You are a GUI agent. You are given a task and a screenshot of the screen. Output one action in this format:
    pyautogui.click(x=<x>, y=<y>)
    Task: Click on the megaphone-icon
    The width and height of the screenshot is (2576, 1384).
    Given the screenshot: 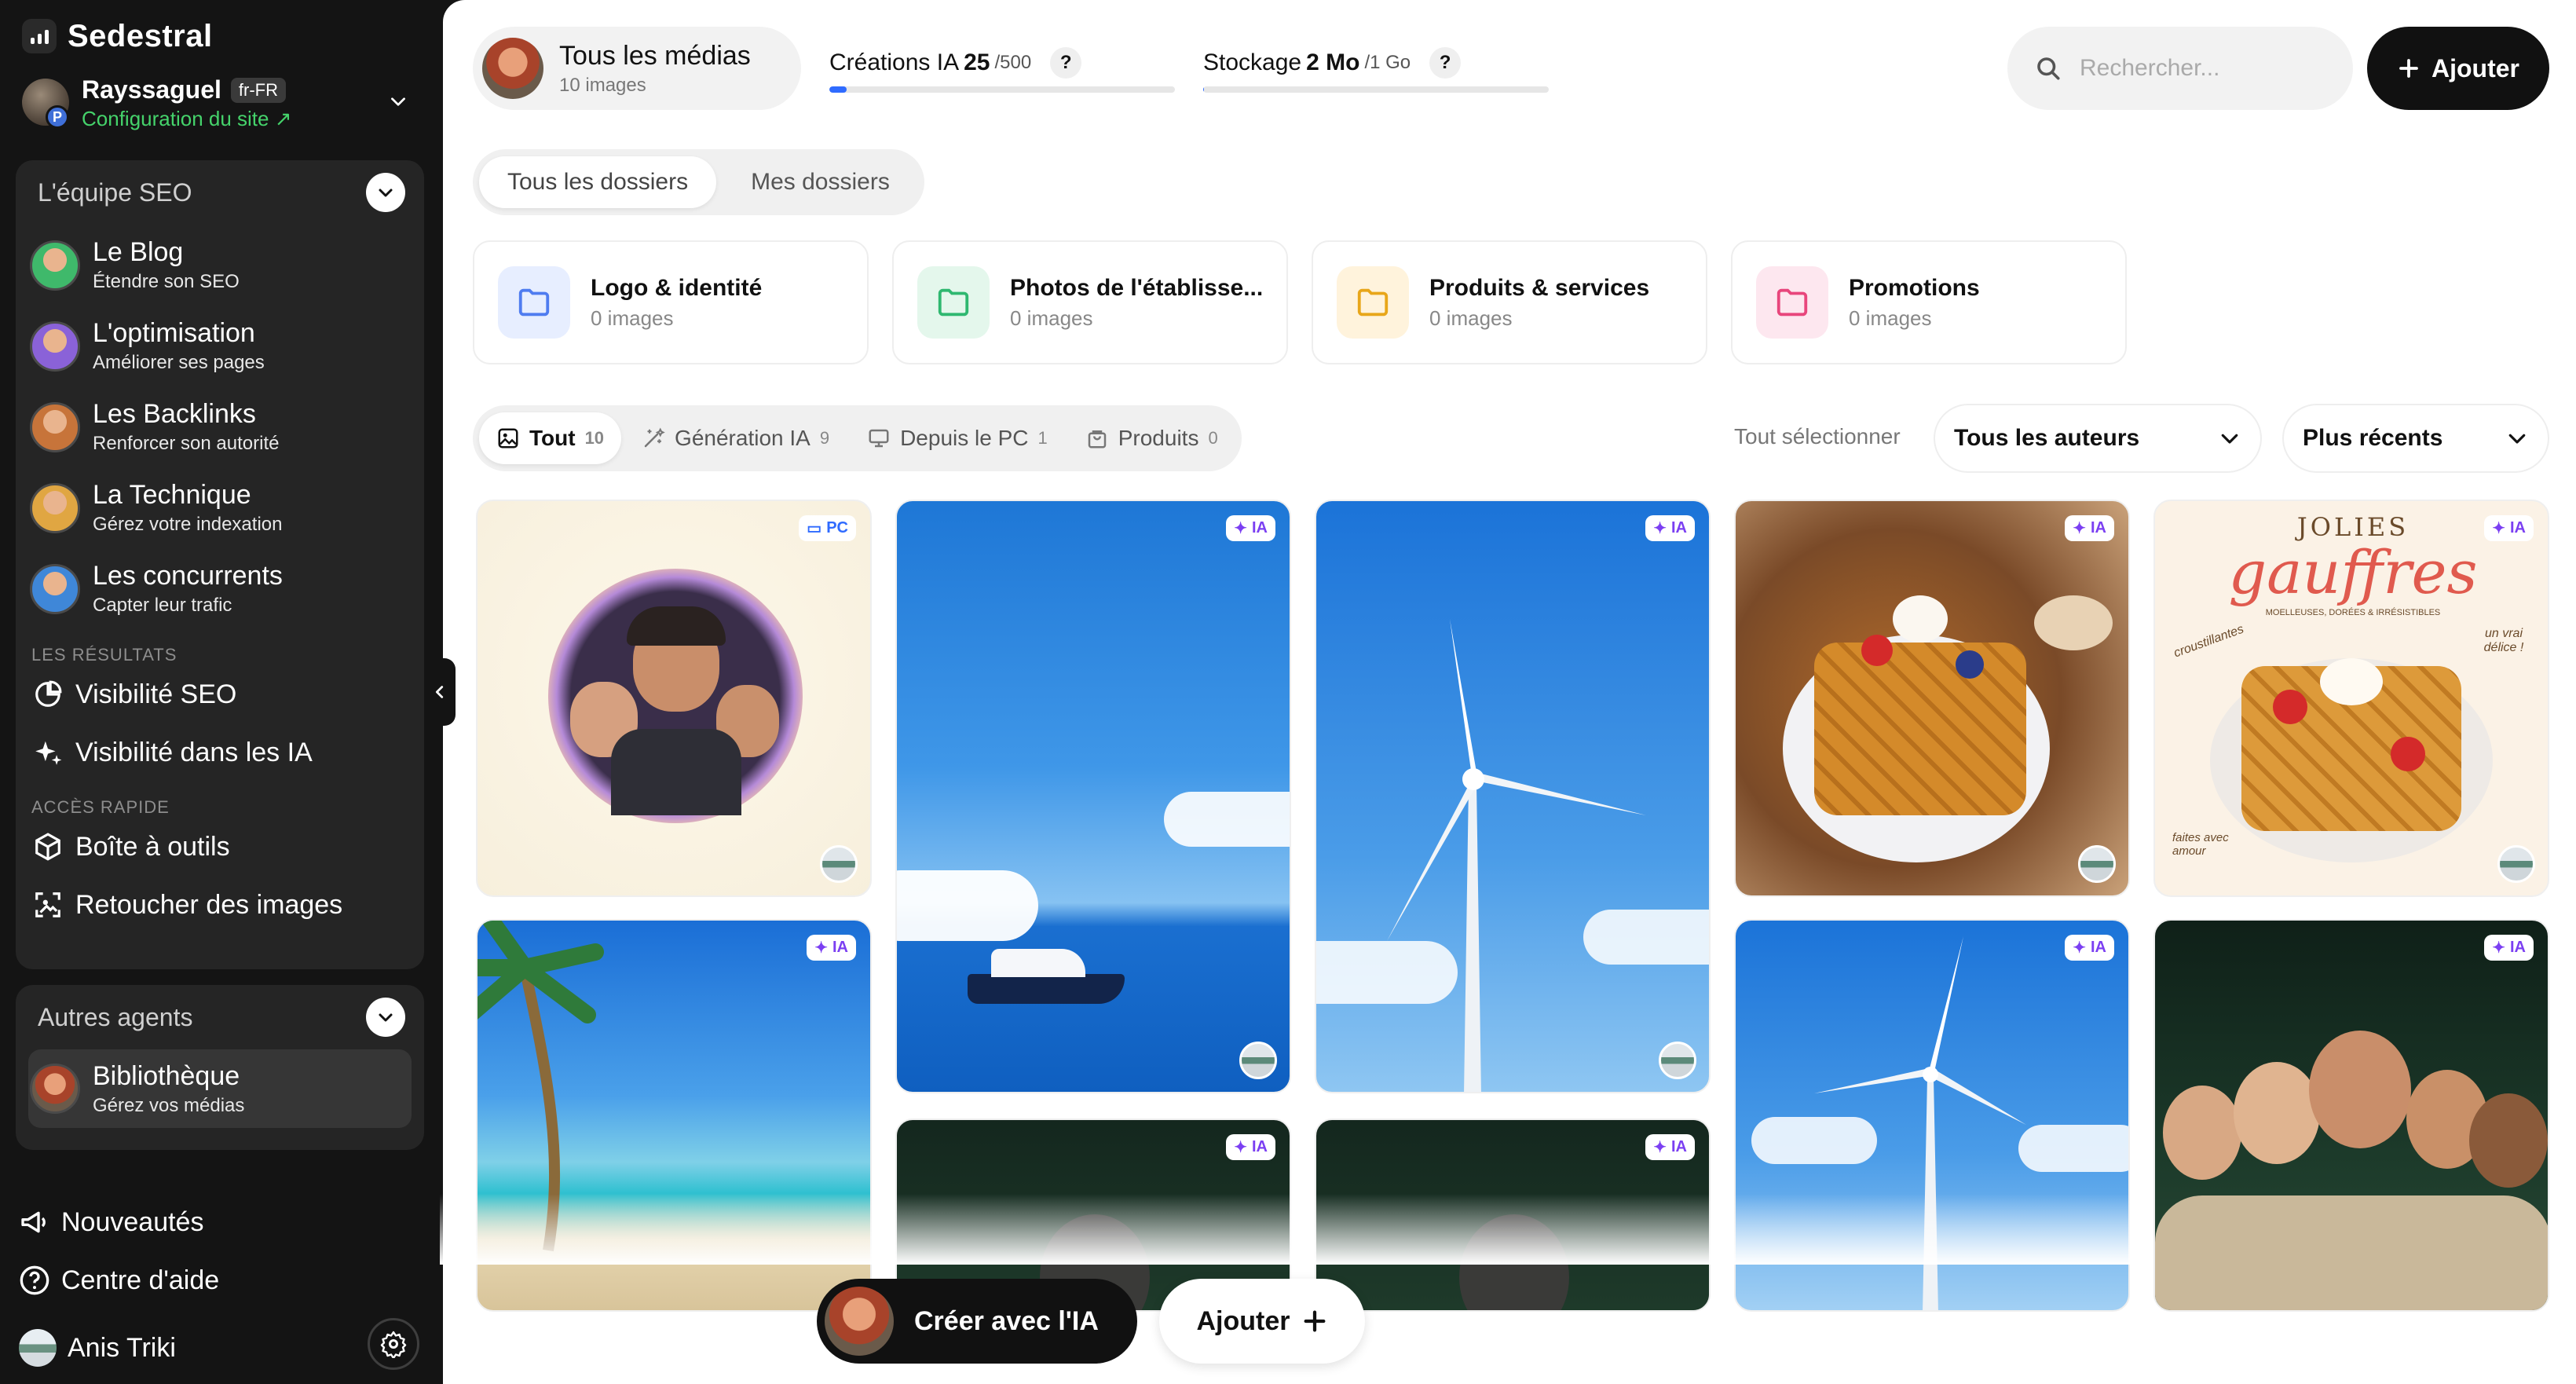 What is the action you would take?
    pyautogui.click(x=33, y=1222)
    